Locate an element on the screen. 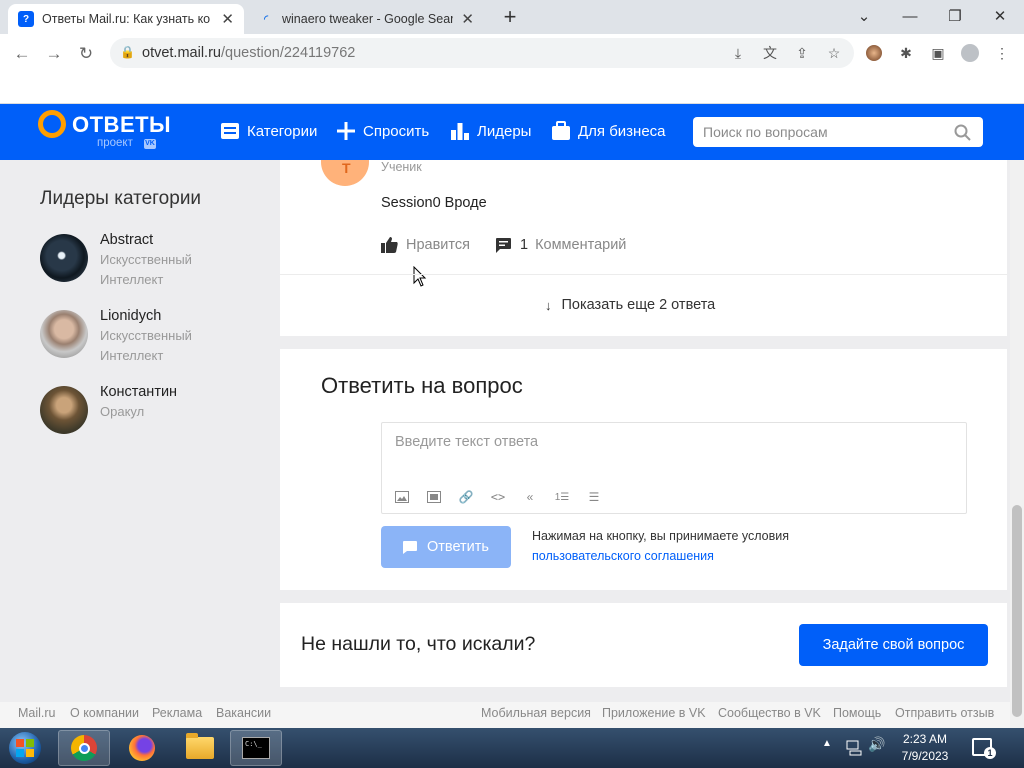 The image size is (1024, 768). author-role: Ученик is located at coordinates (401, 167).